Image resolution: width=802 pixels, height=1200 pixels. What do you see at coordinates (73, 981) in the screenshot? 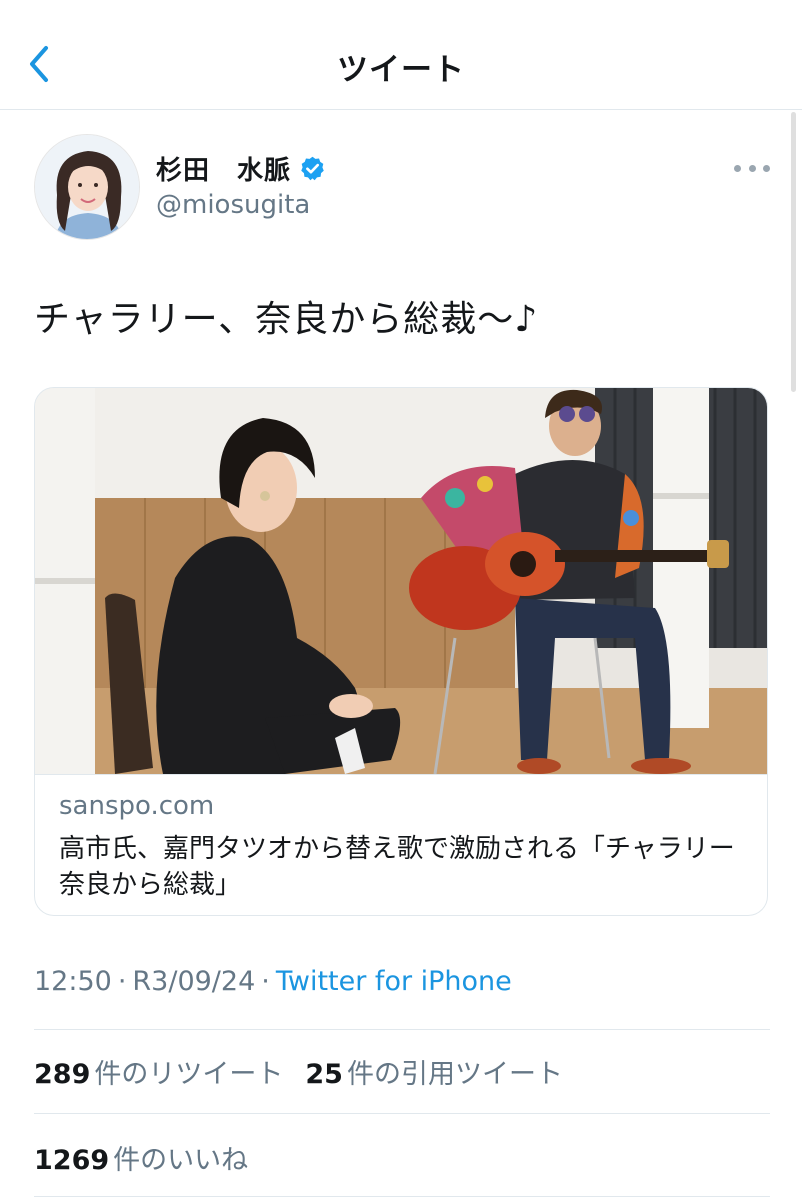
I see `tweet-time: 12:50` at bounding box center [73, 981].